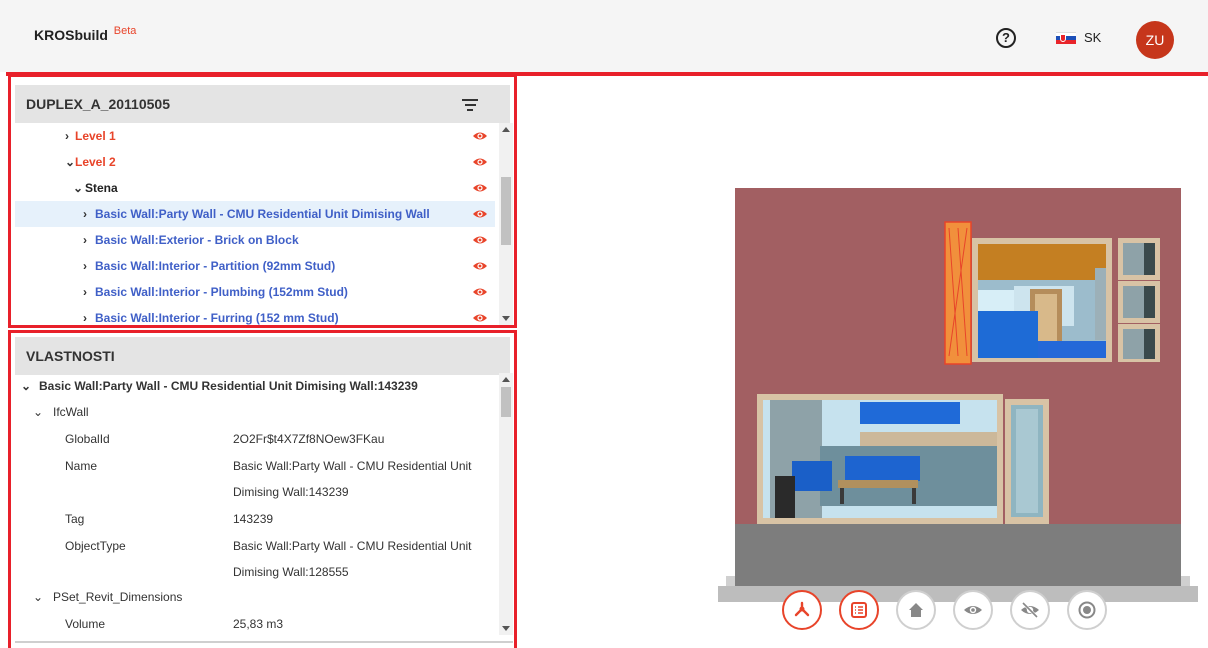 This screenshot has height=648, width=1208. What do you see at coordinates (1006, 38) in the screenshot?
I see `help-icon: ?` at bounding box center [1006, 38].